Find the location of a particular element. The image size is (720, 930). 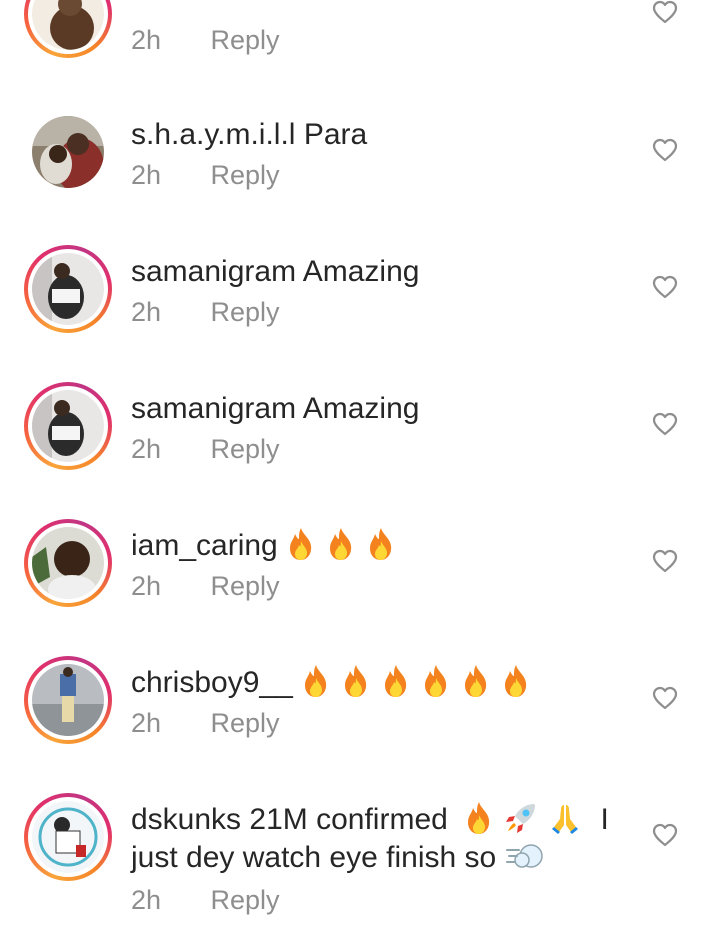

avatar-wrapper is located at coordinates (68, 152).